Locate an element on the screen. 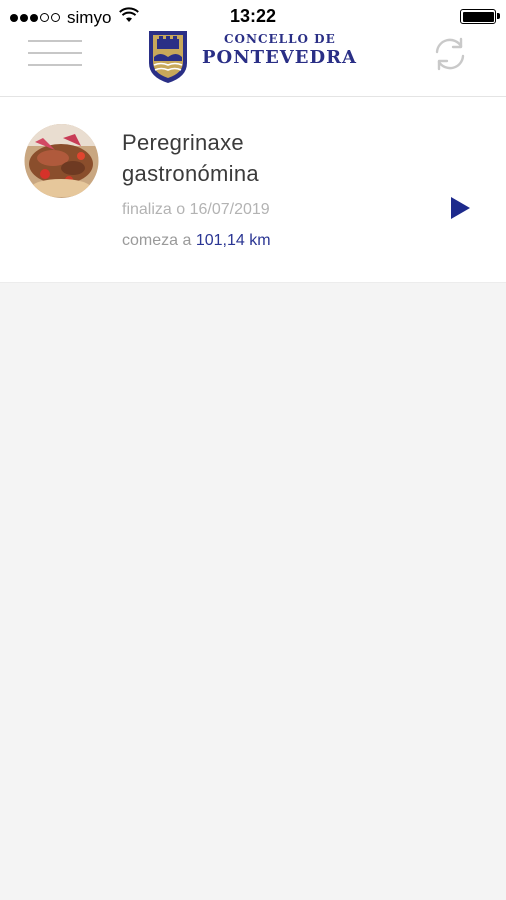 The width and height of the screenshot is (506, 900). route-end-date: finaliza o 16/07/2019 is located at coordinates (196, 209).